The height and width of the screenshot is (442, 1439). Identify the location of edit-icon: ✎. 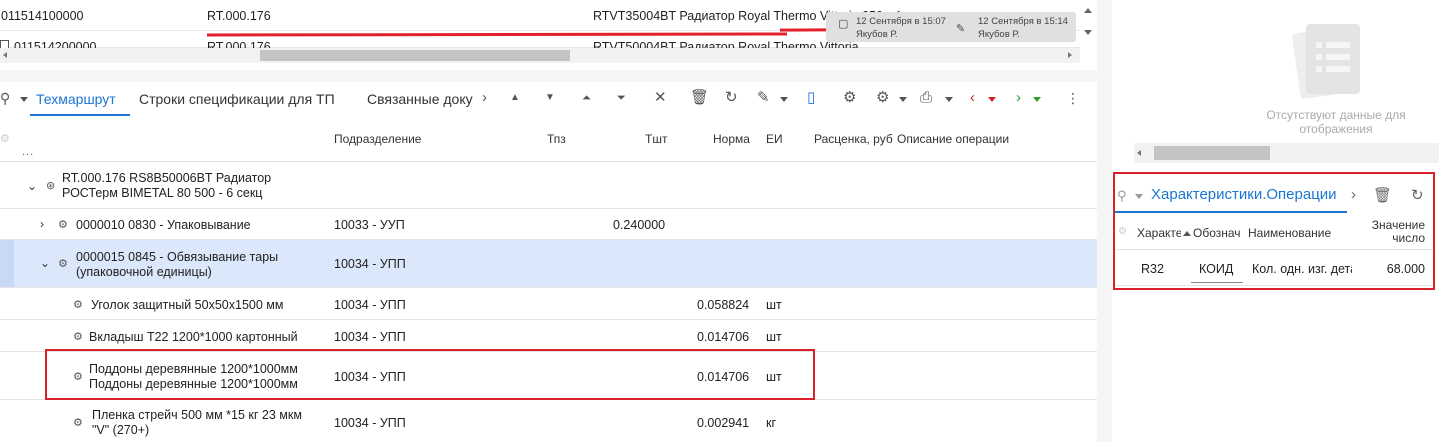
(763, 98).